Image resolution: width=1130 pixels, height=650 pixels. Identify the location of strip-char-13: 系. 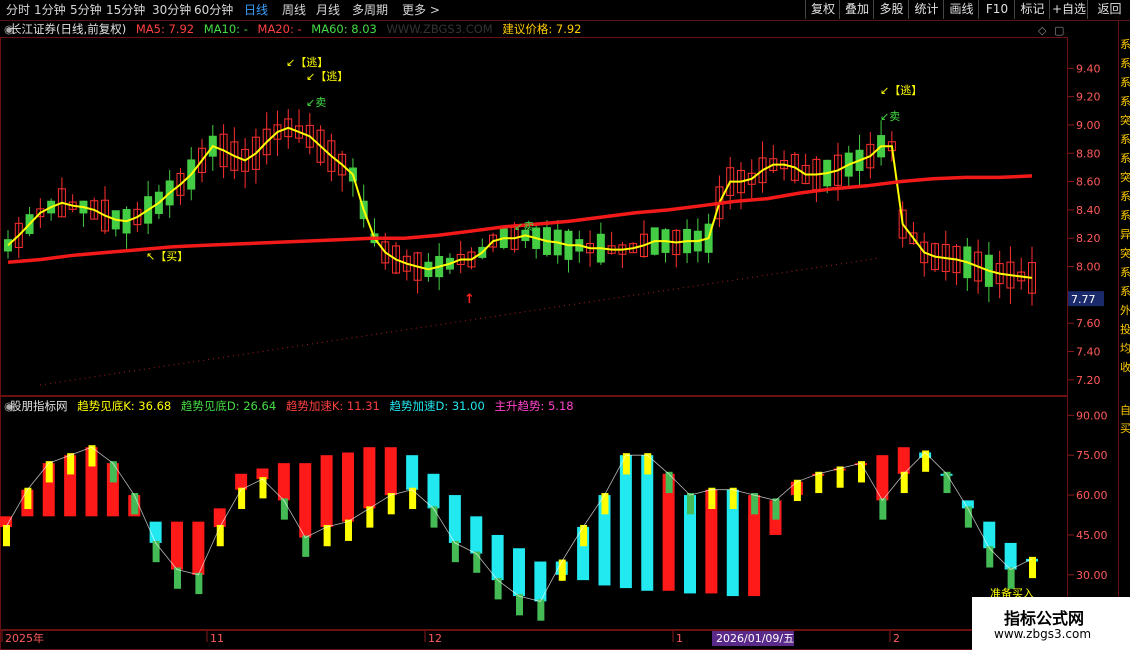
(1125, 291).